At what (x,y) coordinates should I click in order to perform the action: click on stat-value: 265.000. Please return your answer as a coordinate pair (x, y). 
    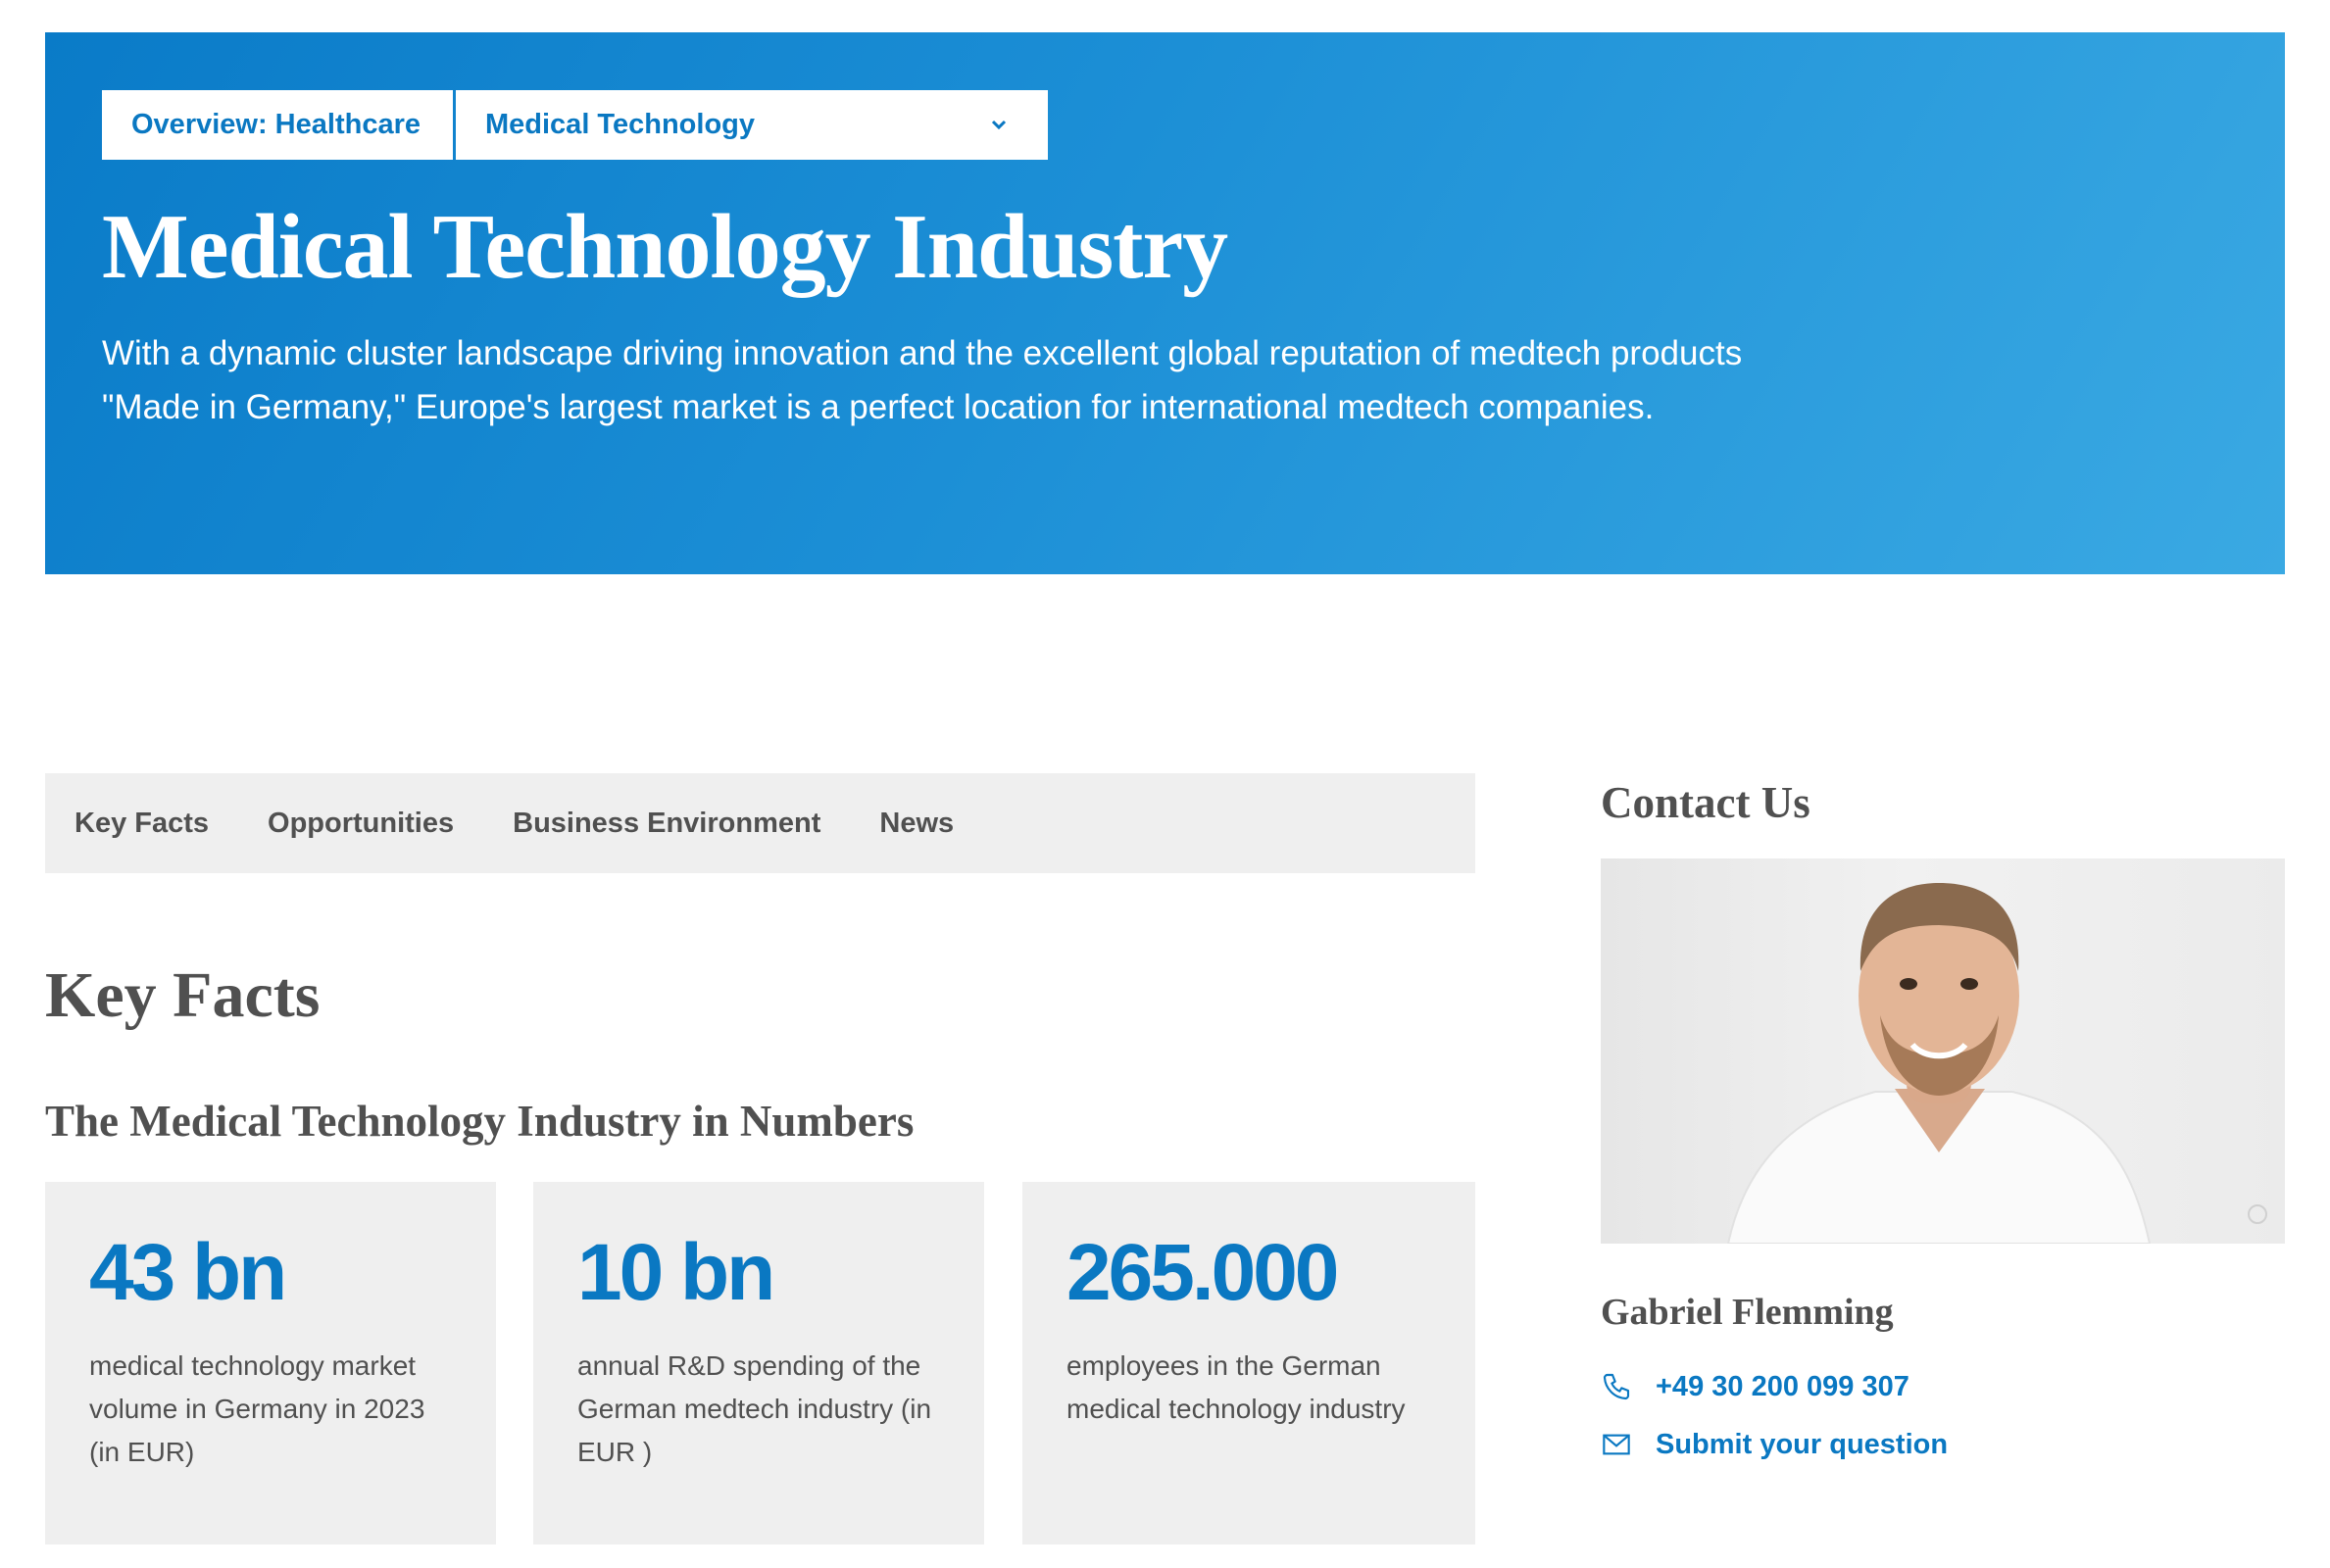
    Looking at the image, I should click on (1202, 1272).